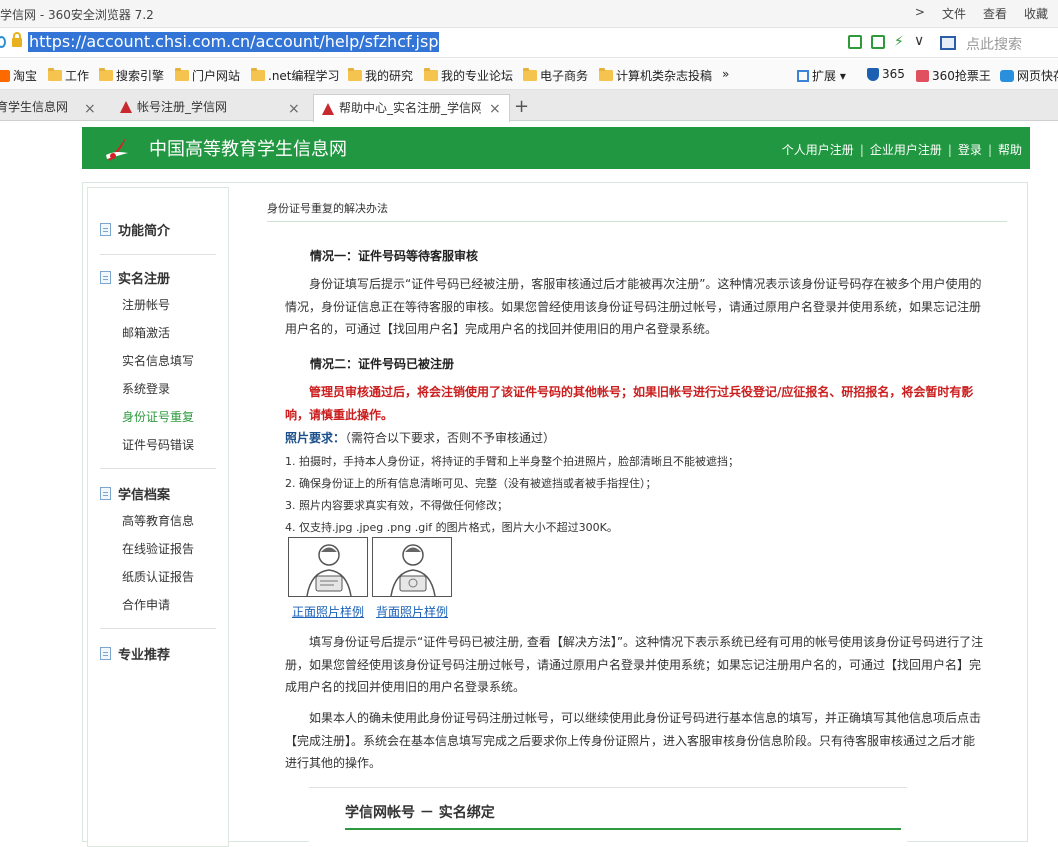 The image size is (1058, 847). I want to click on sidebar-item-higher-education: 高等教育信息, so click(158, 520).